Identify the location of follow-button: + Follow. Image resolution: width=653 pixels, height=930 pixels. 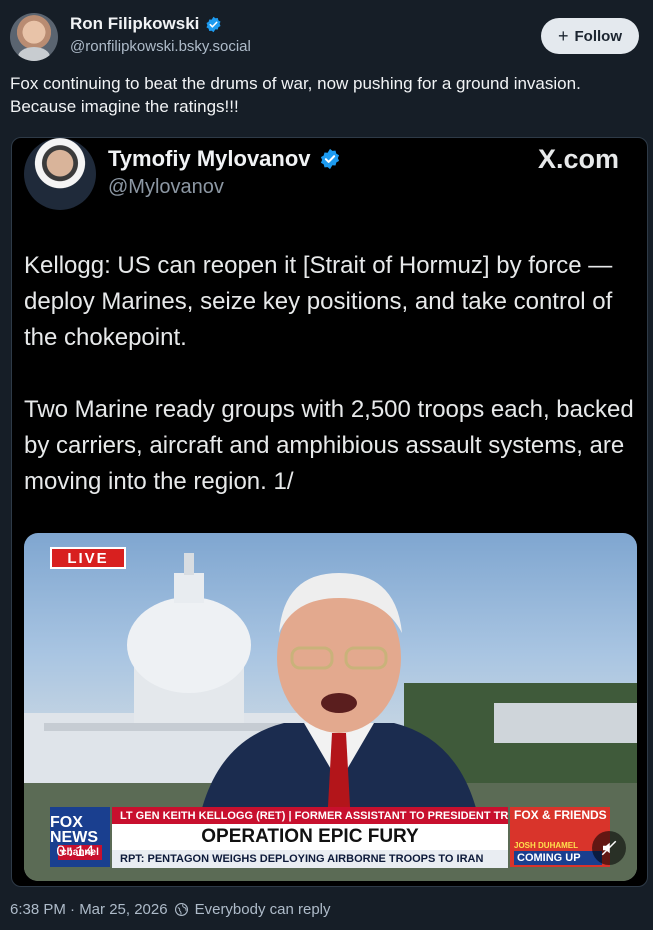
(590, 36).